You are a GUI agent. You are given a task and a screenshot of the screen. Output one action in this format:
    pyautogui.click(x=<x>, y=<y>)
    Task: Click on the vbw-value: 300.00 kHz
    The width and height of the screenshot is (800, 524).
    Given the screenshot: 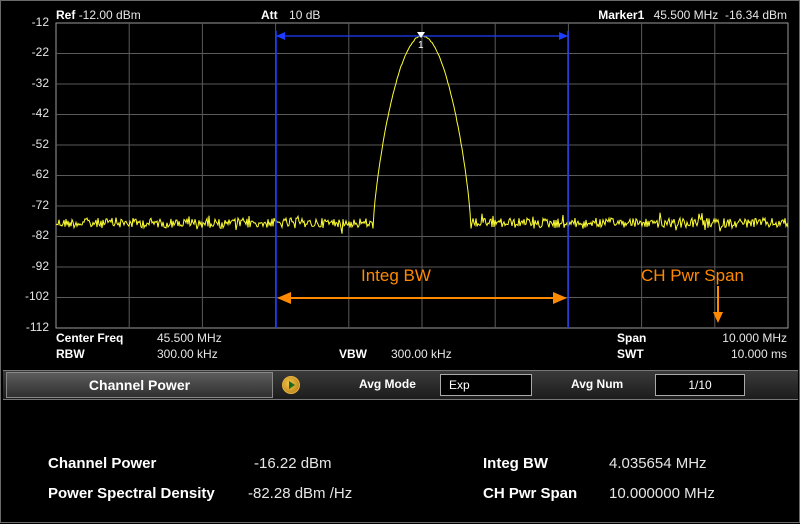 What is the action you would take?
    pyautogui.click(x=421, y=354)
    